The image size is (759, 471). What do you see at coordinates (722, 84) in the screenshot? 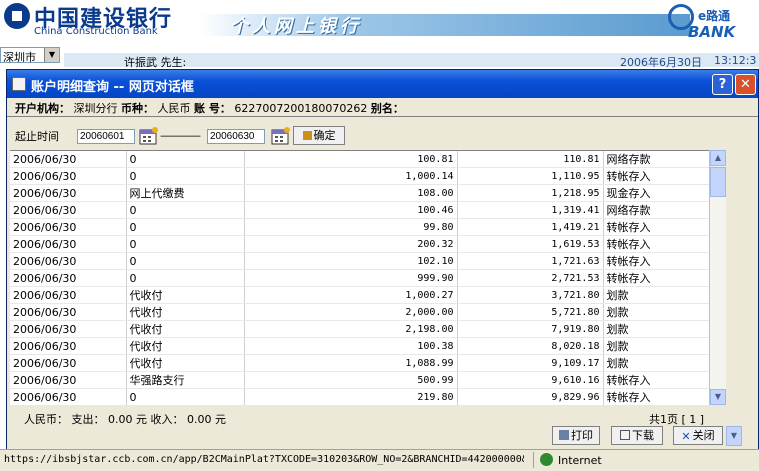
I see `help-button: ?` at bounding box center [722, 84].